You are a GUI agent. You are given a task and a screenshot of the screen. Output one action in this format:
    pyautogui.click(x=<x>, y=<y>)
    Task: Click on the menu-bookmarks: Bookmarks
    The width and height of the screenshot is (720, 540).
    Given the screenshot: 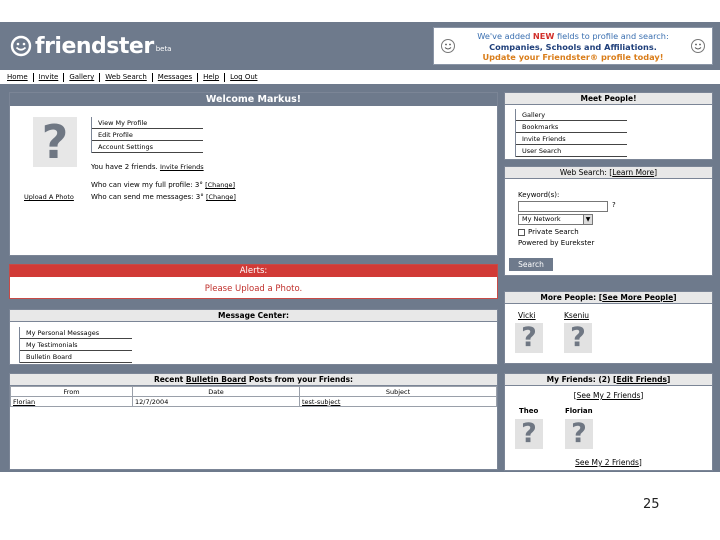 What is the action you would take?
    pyautogui.click(x=571, y=127)
    